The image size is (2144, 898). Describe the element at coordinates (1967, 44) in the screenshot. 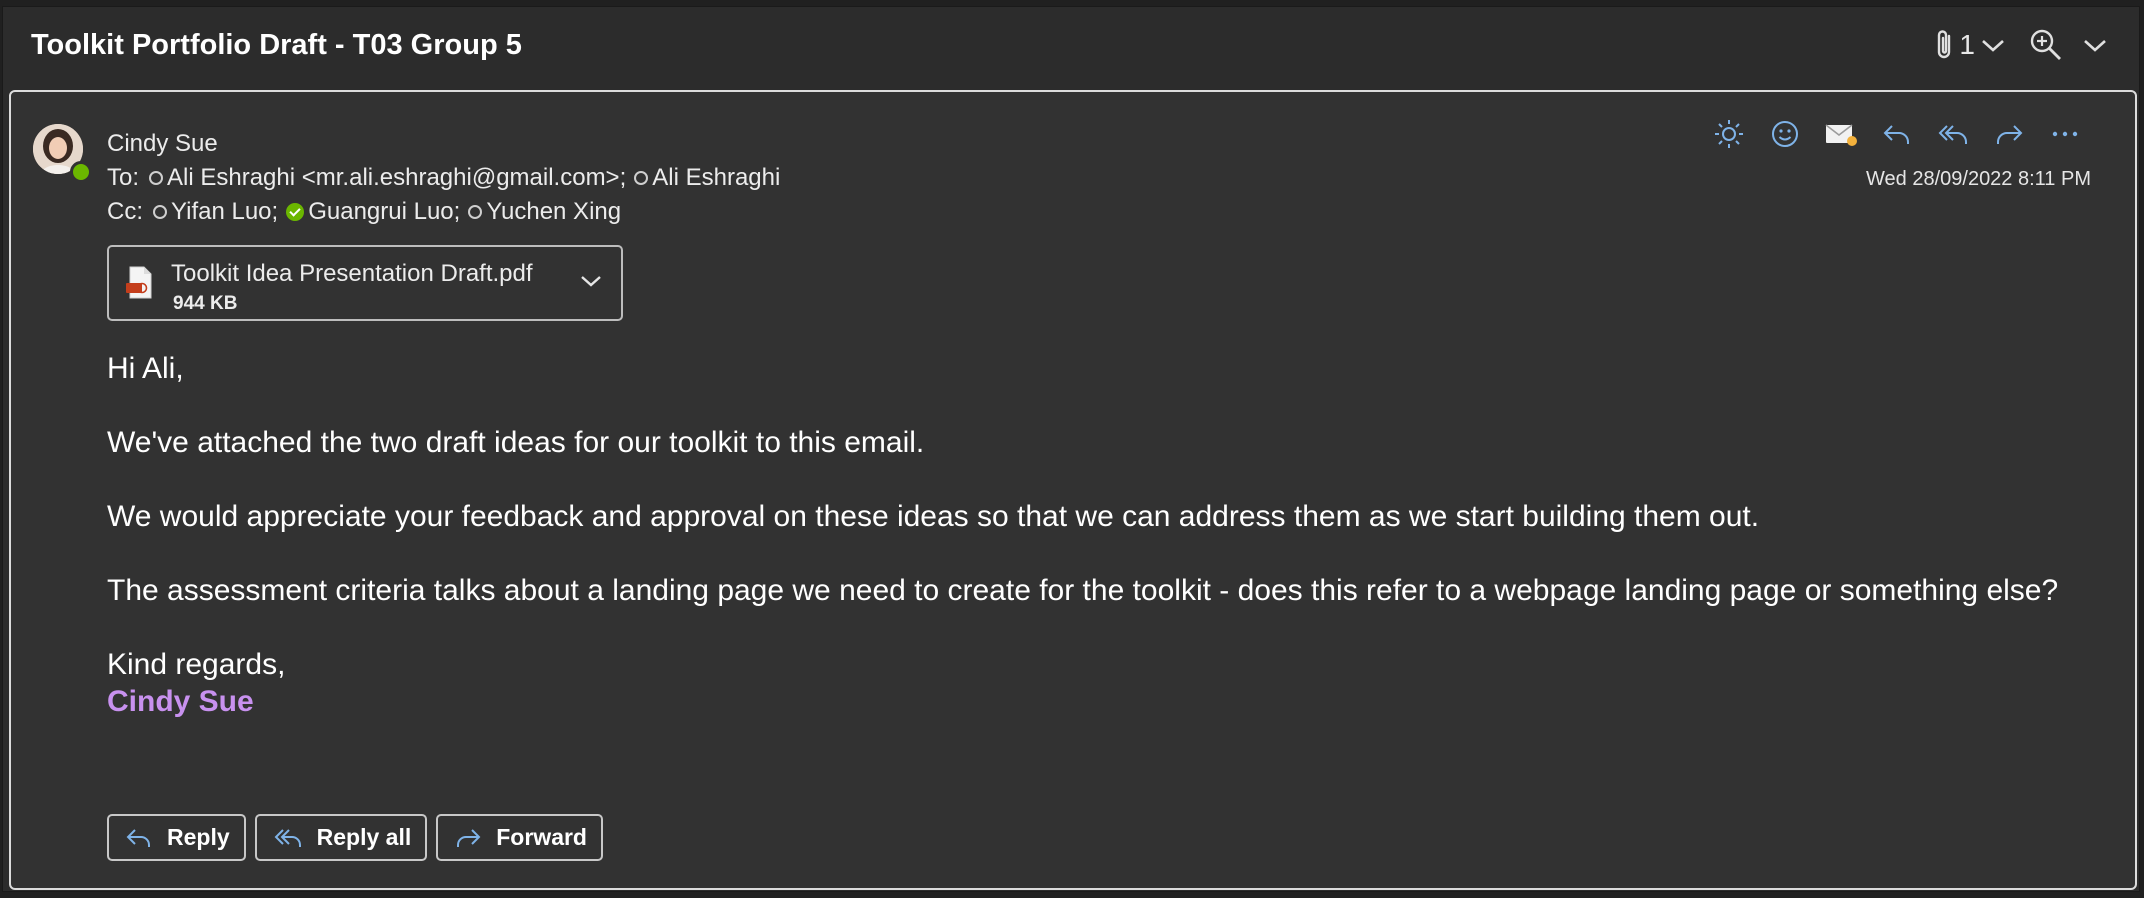

I see `attachment-count: 1` at that location.